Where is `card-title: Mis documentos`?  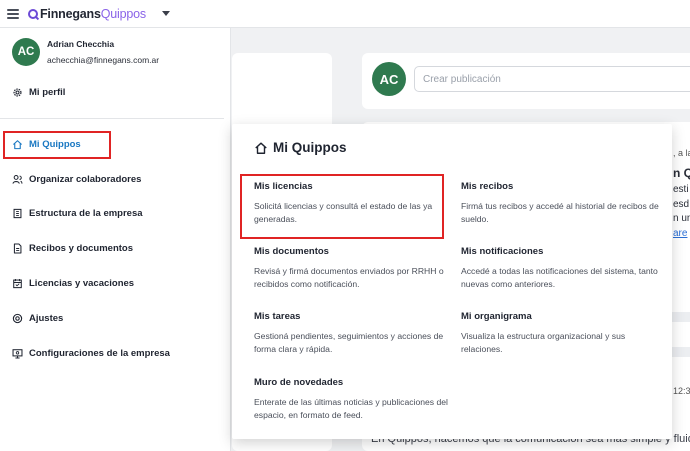
card-title: Mis documentos is located at coordinates (291, 251).